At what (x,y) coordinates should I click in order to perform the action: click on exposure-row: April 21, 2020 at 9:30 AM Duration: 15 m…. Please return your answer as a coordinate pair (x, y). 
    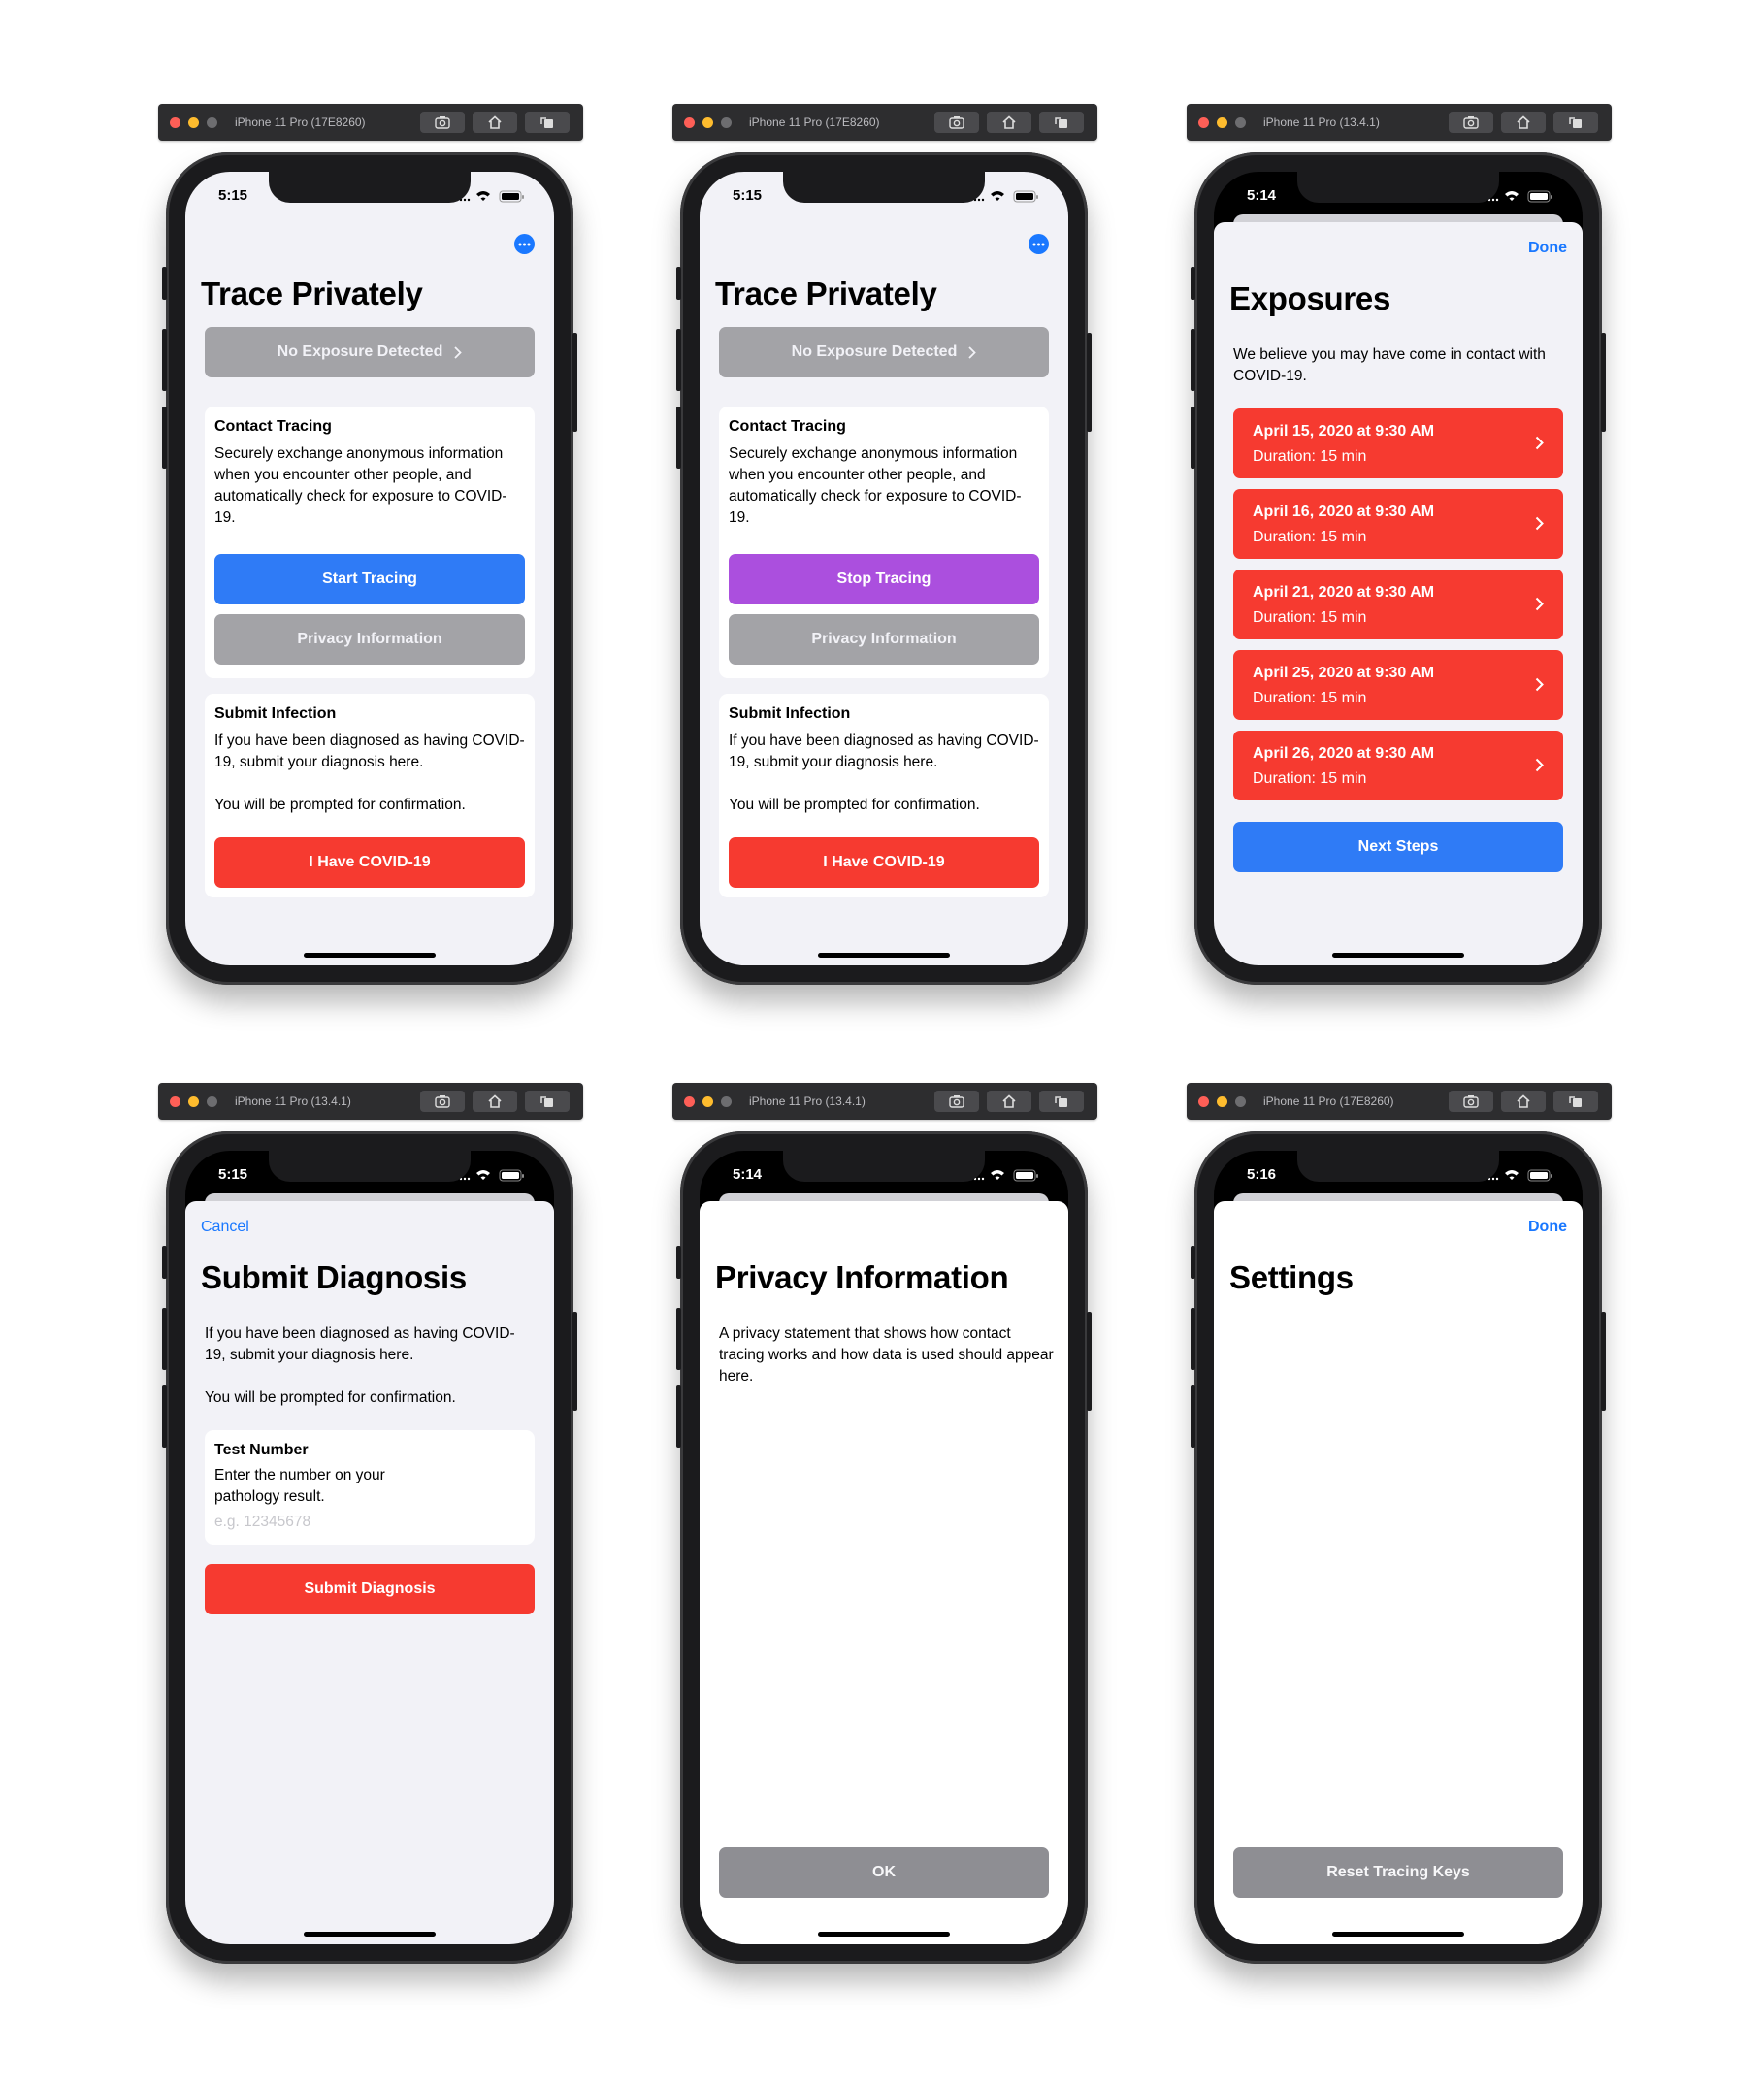
    Looking at the image, I should click on (1398, 604).